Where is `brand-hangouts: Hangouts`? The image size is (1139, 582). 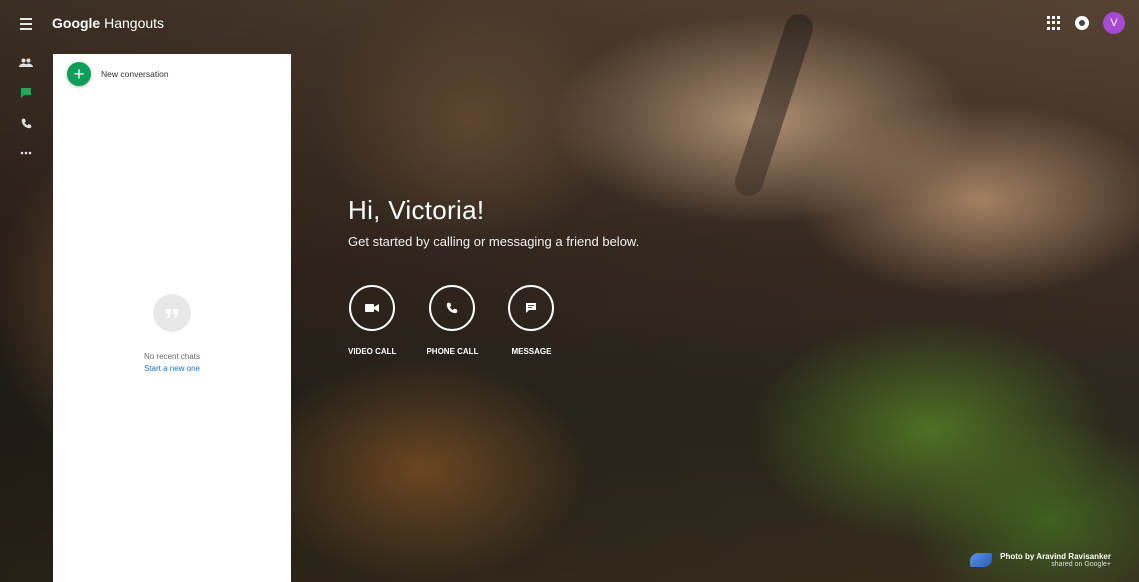
brand-hangouts: Hangouts is located at coordinates (132, 23).